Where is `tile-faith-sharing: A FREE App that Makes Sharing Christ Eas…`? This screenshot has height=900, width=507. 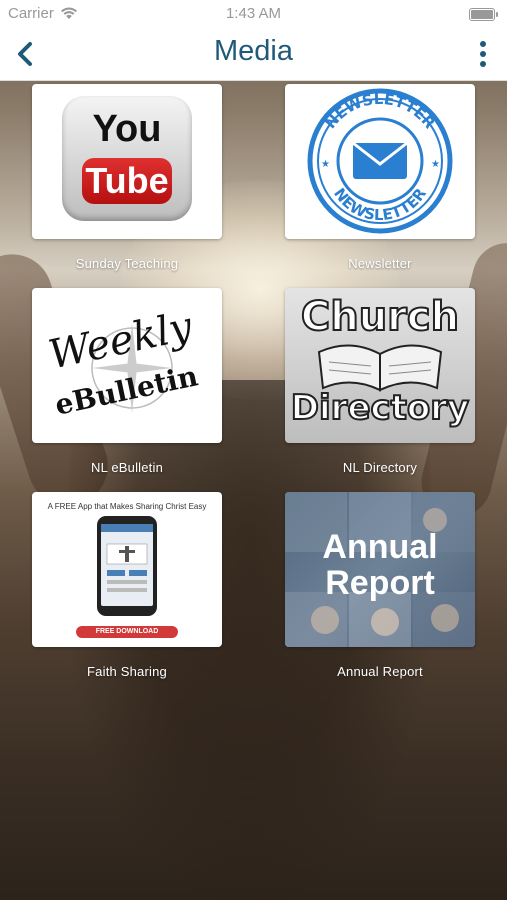
tile-faith-sharing: A FREE App that Makes Sharing Christ Eas… is located at coordinates (127, 585).